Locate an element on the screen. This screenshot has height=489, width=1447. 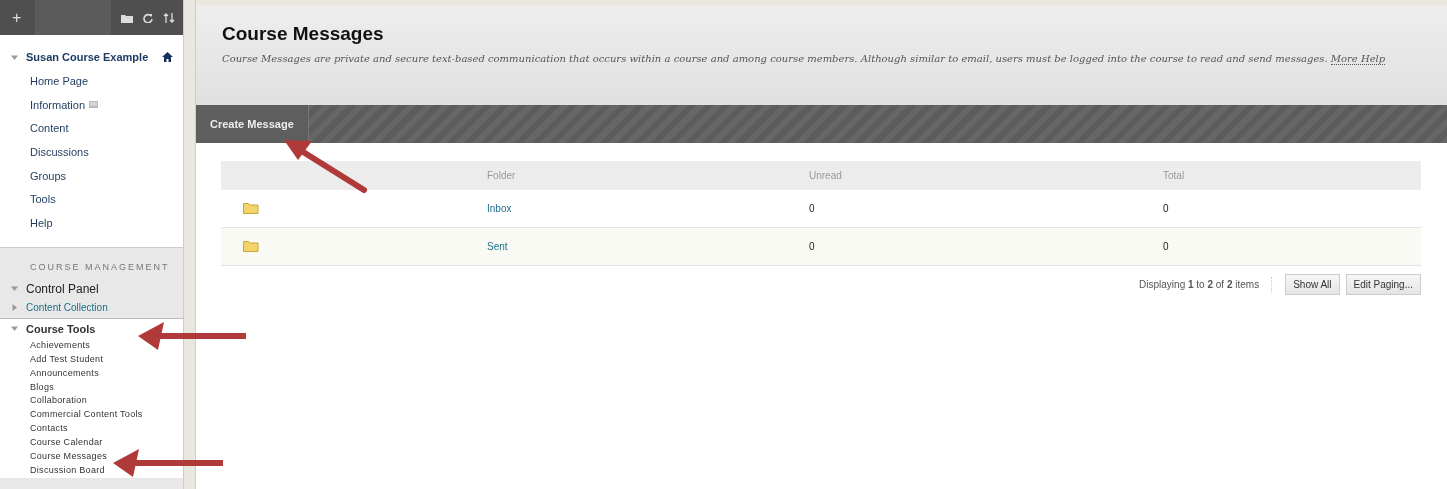
refresh-icon is located at coordinates (148, 17).